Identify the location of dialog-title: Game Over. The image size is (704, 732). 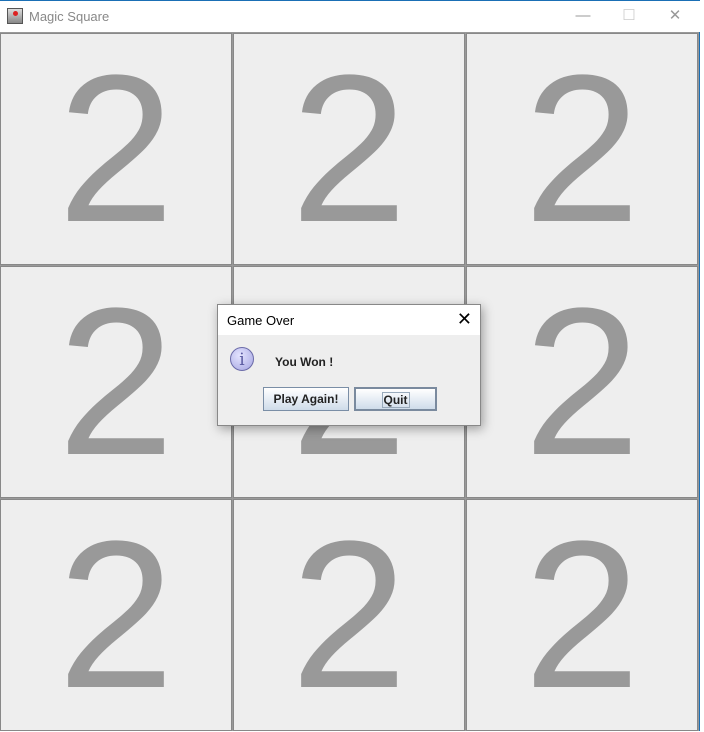
(261, 320).